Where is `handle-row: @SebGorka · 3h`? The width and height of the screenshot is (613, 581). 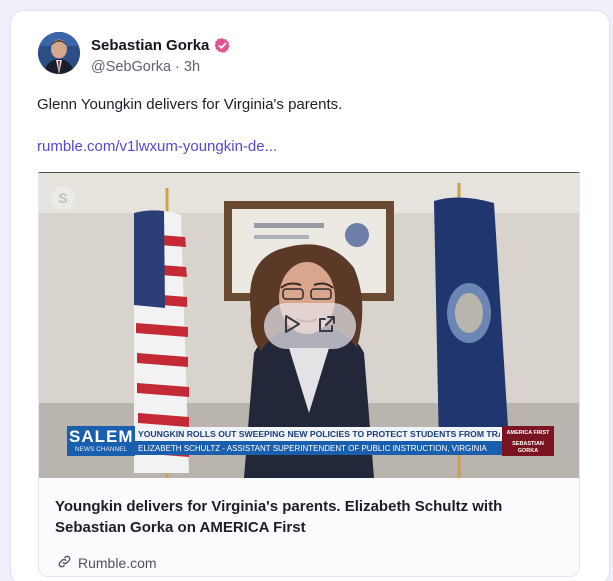
handle-row: @SebGorka · 3h is located at coordinates (145, 67).